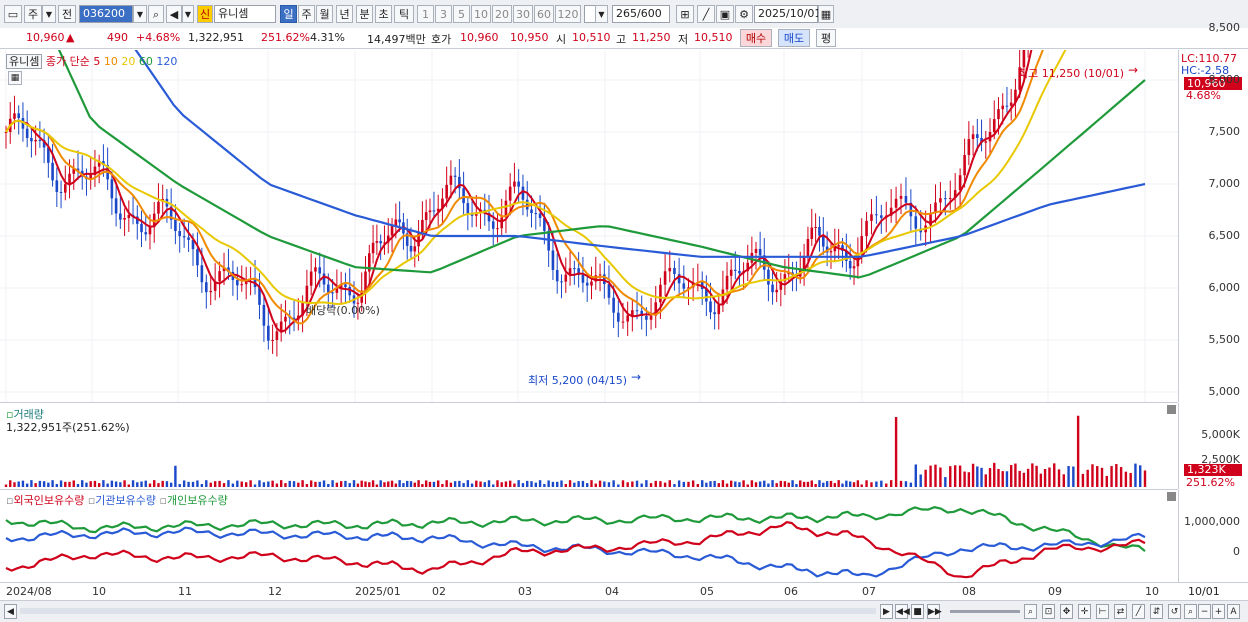 This screenshot has height=622, width=1248. What do you see at coordinates (685, 14) in the screenshot?
I see `chart-type-icon: ⊞` at bounding box center [685, 14].